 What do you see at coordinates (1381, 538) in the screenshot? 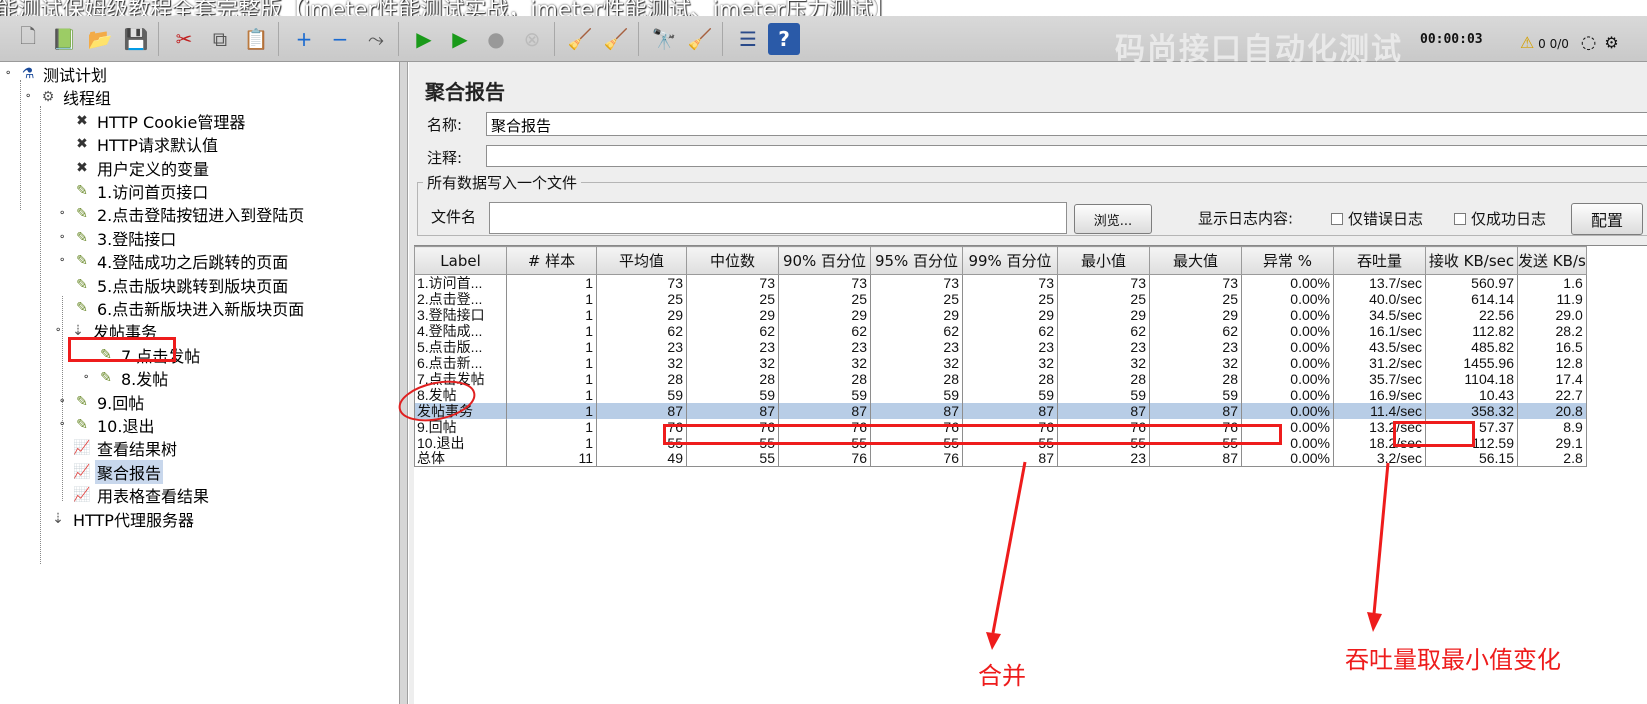
I see `throughput-arrow-shaft` at bounding box center [1381, 538].